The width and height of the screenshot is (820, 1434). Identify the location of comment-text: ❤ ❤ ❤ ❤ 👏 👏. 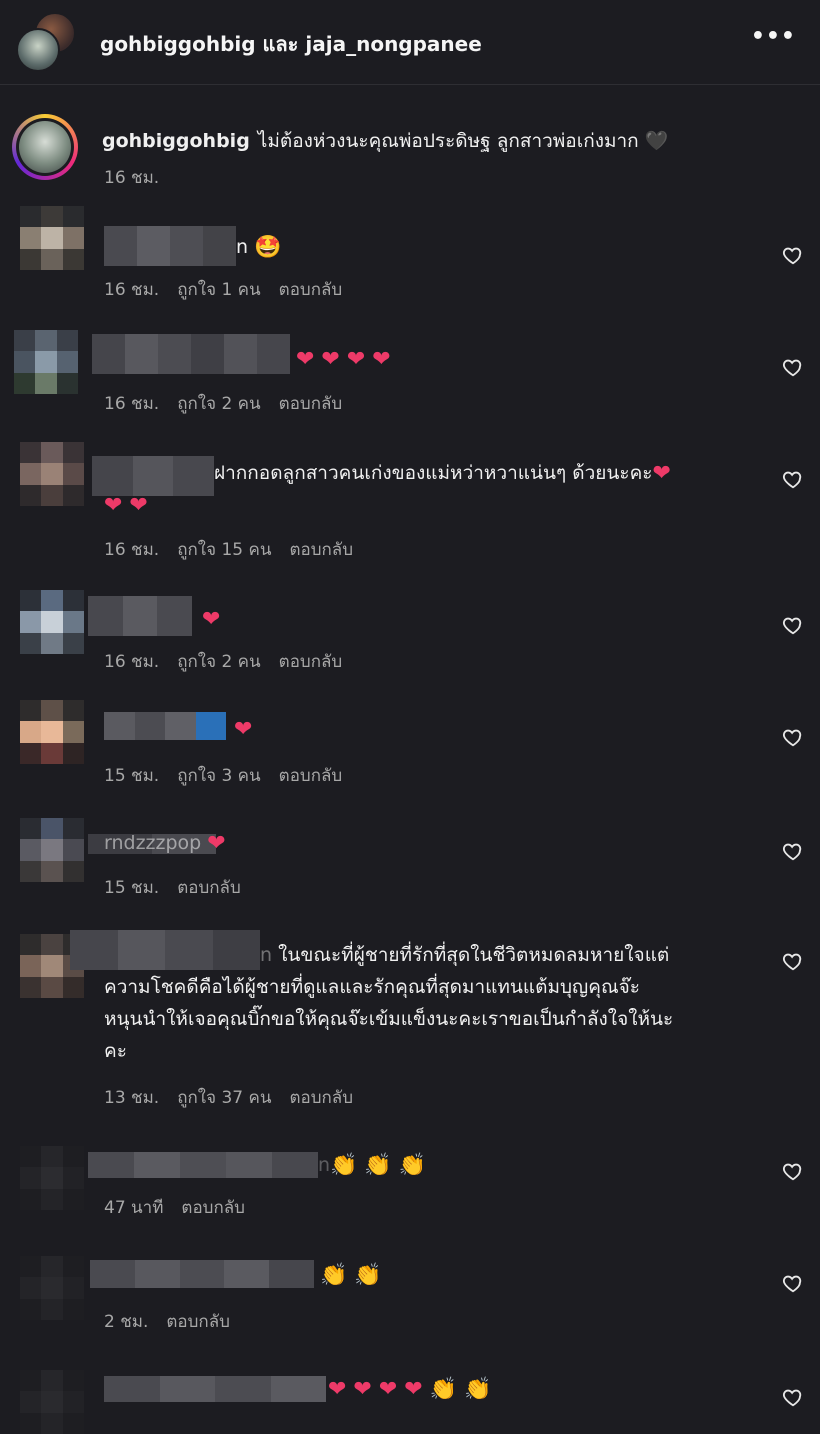
(410, 1389).